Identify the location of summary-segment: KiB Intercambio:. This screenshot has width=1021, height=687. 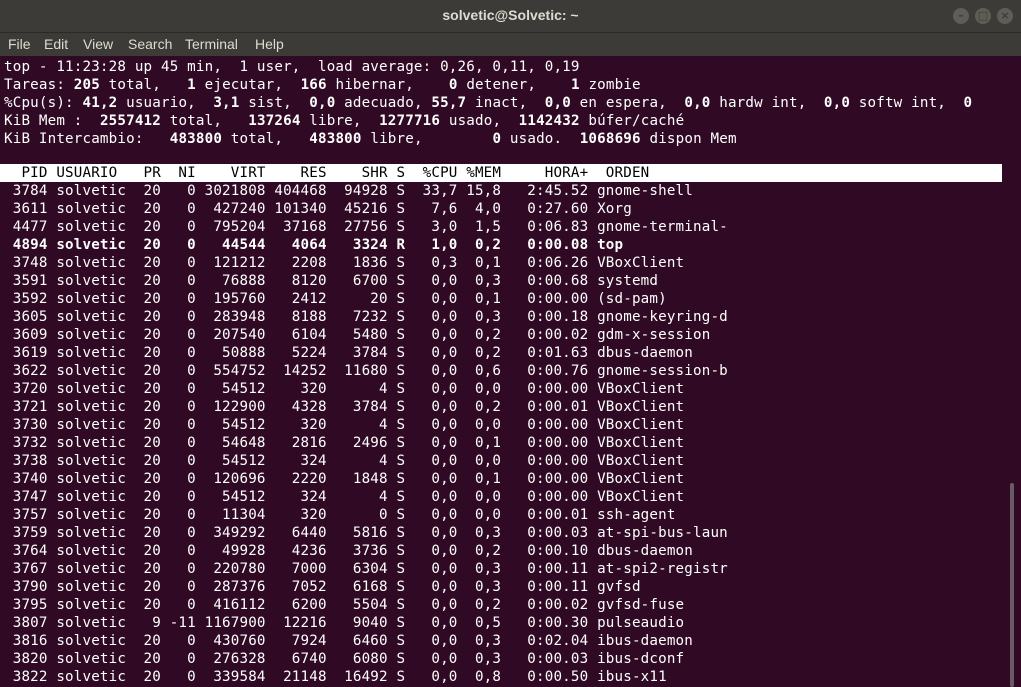
(87, 139).